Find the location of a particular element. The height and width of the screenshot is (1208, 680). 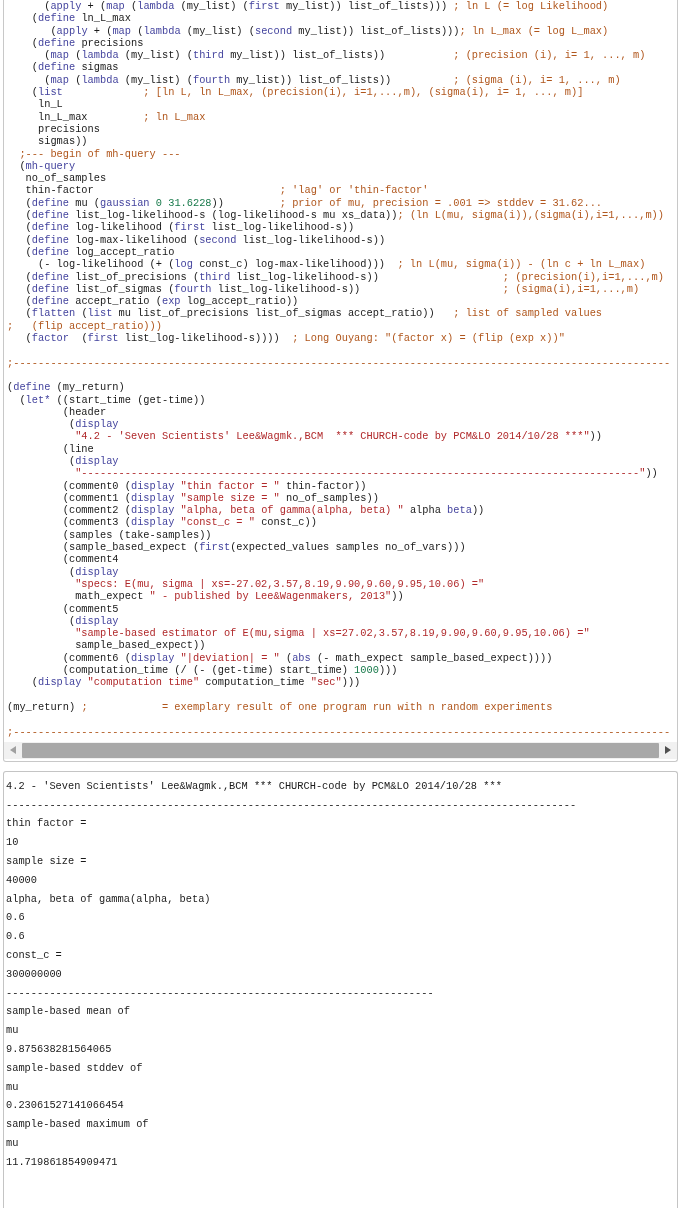

code-line: (define precisions is located at coordinates (87, 43).